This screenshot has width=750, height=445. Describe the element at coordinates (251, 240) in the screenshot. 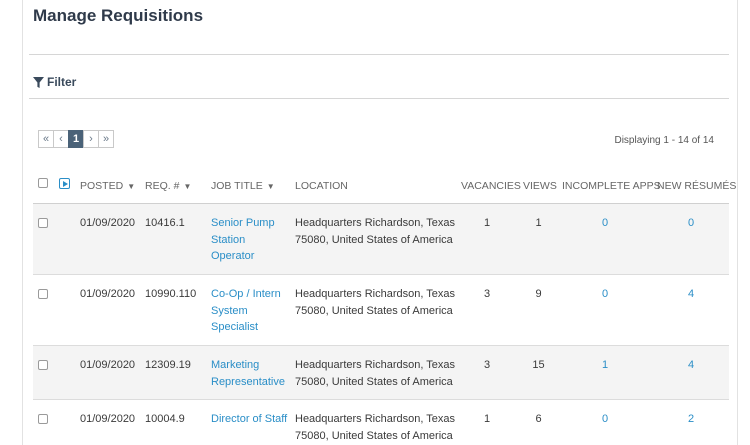

I see `job-title-link: Senior Pump Station Operator` at that location.